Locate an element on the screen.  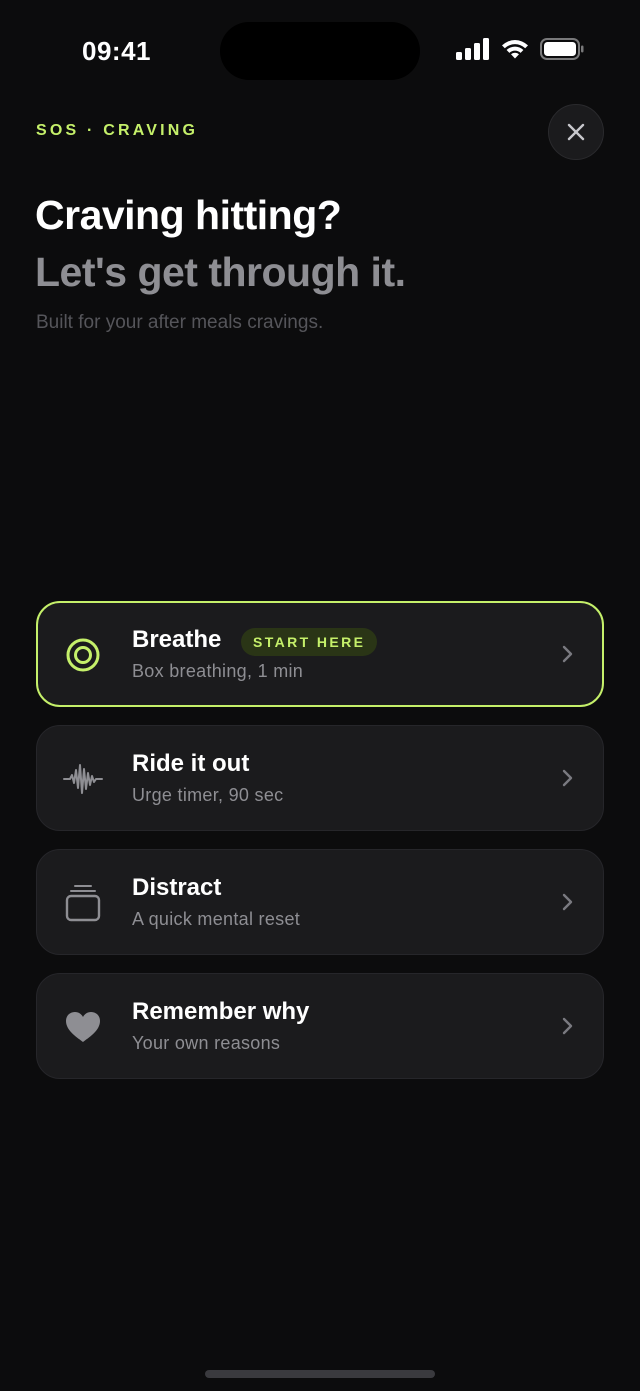
close-button is located at coordinates (576, 132).